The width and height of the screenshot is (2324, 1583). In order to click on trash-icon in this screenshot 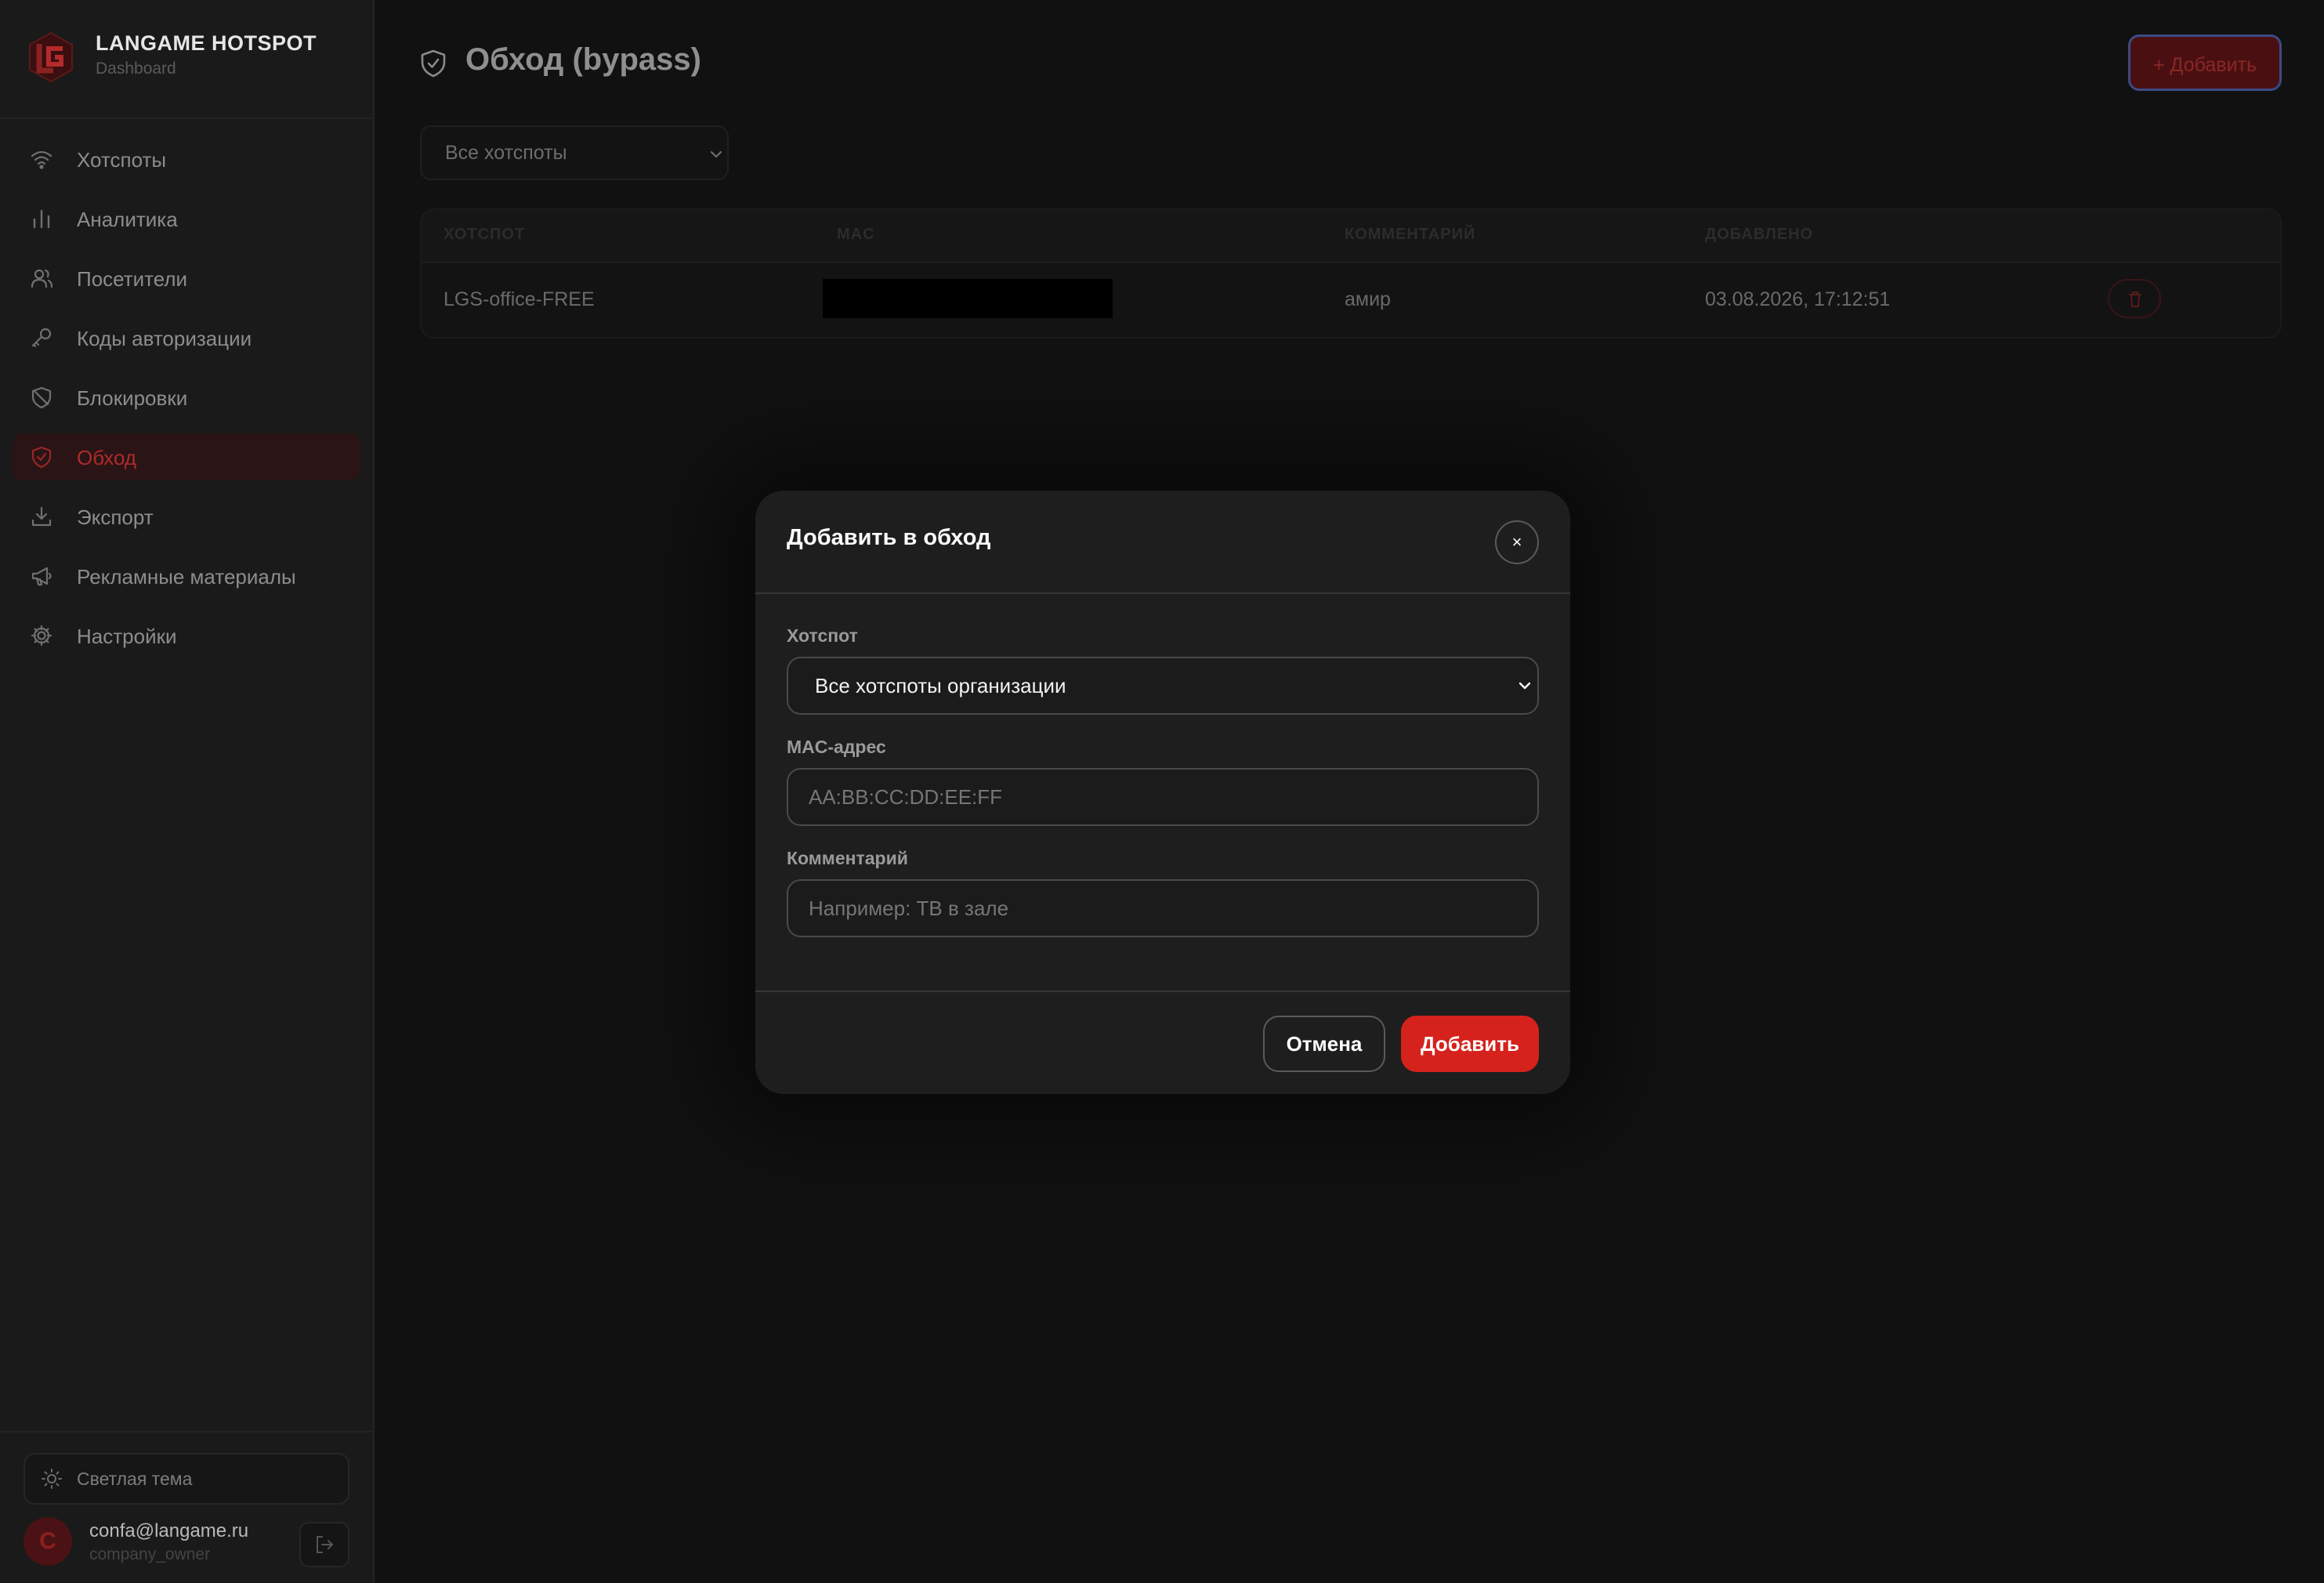, I will do `click(2135, 299)`.